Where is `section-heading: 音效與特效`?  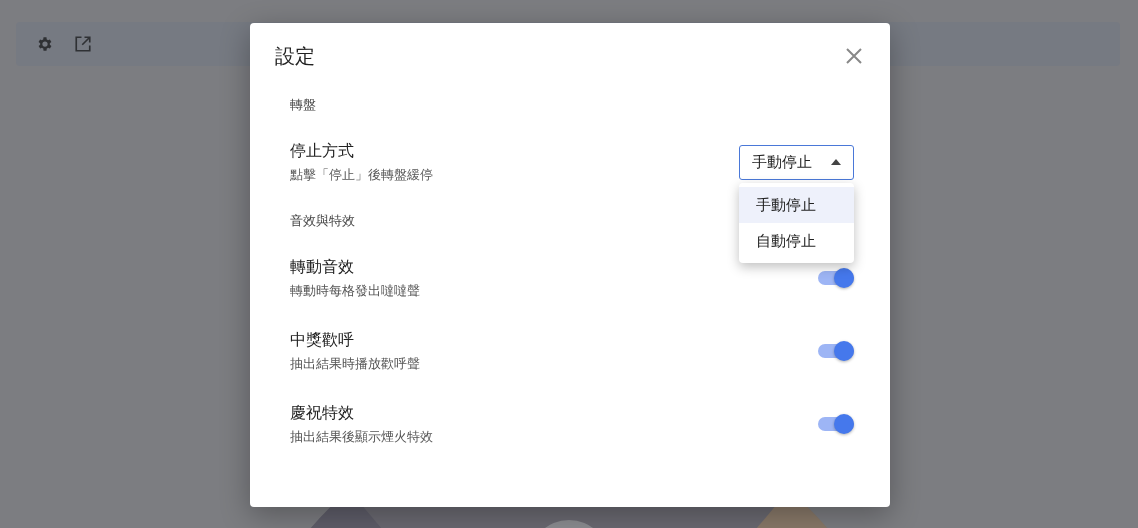
section-heading: 音效與特效 is located at coordinates (323, 221).